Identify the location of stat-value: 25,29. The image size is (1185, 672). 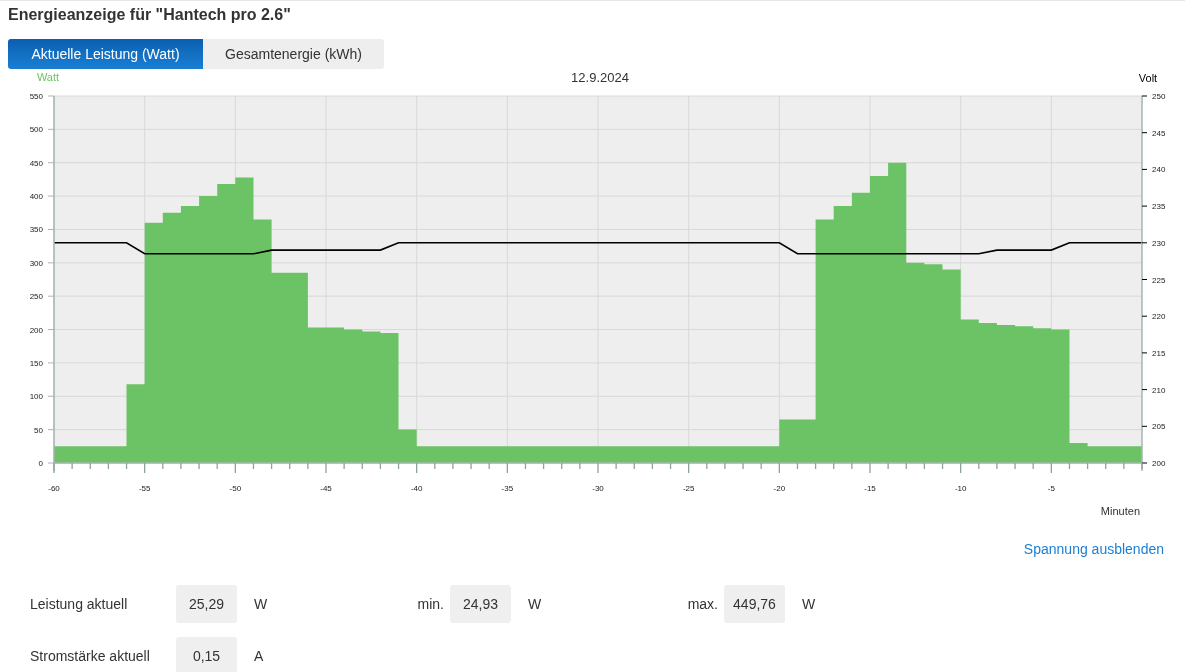
(206, 604).